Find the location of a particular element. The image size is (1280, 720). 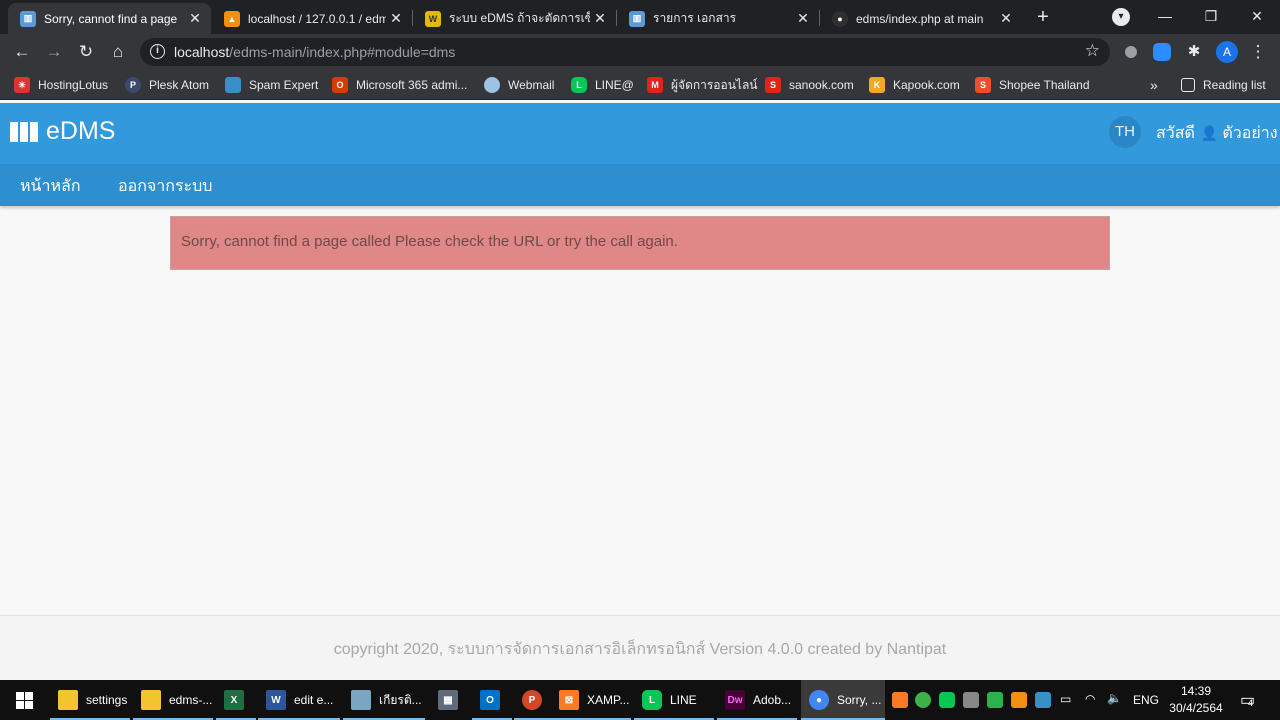

more-bookmarks-button: » is located at coordinates (1154, 85).